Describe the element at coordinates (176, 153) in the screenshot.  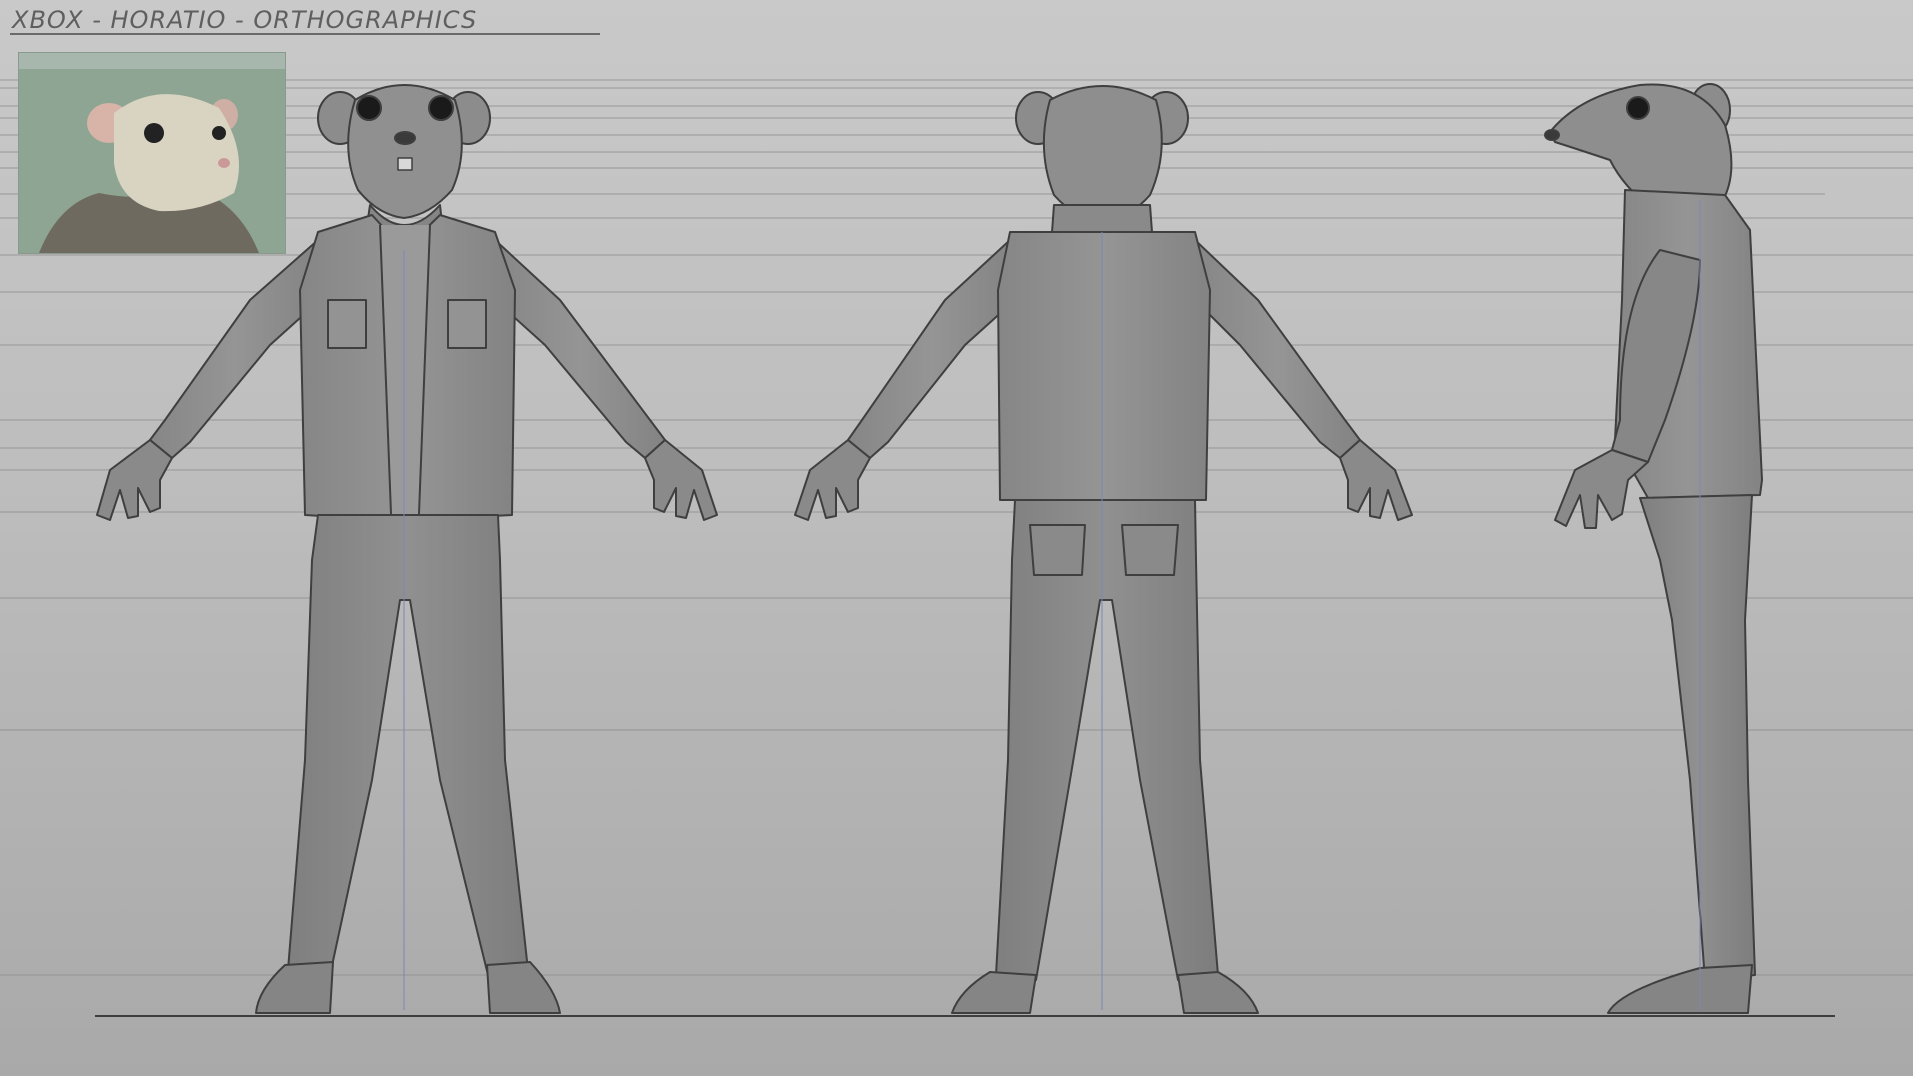
I see `photo-rat-head` at that location.